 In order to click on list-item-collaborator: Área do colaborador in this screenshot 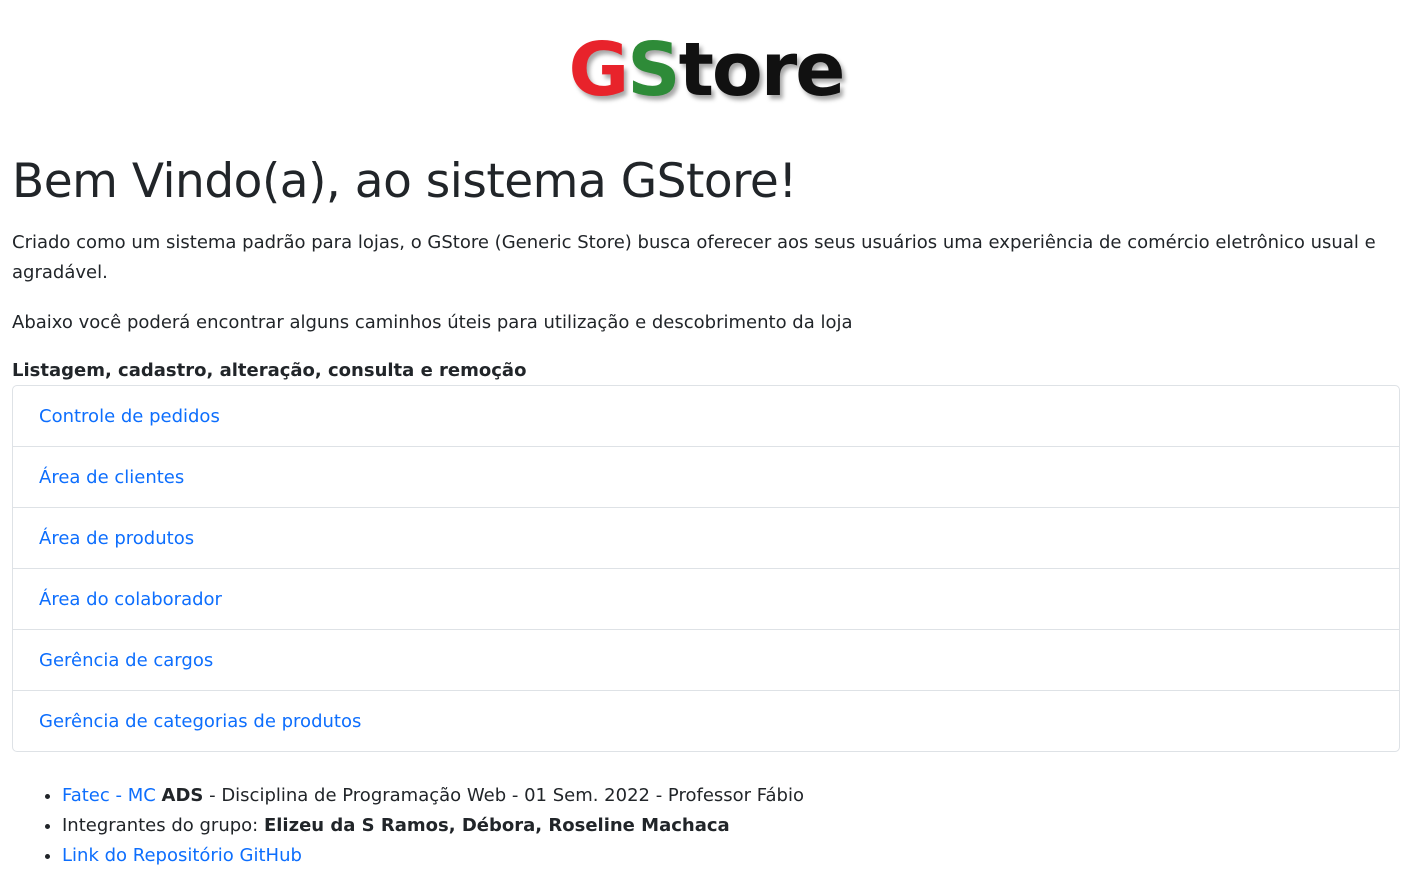, I will do `click(706, 599)`.